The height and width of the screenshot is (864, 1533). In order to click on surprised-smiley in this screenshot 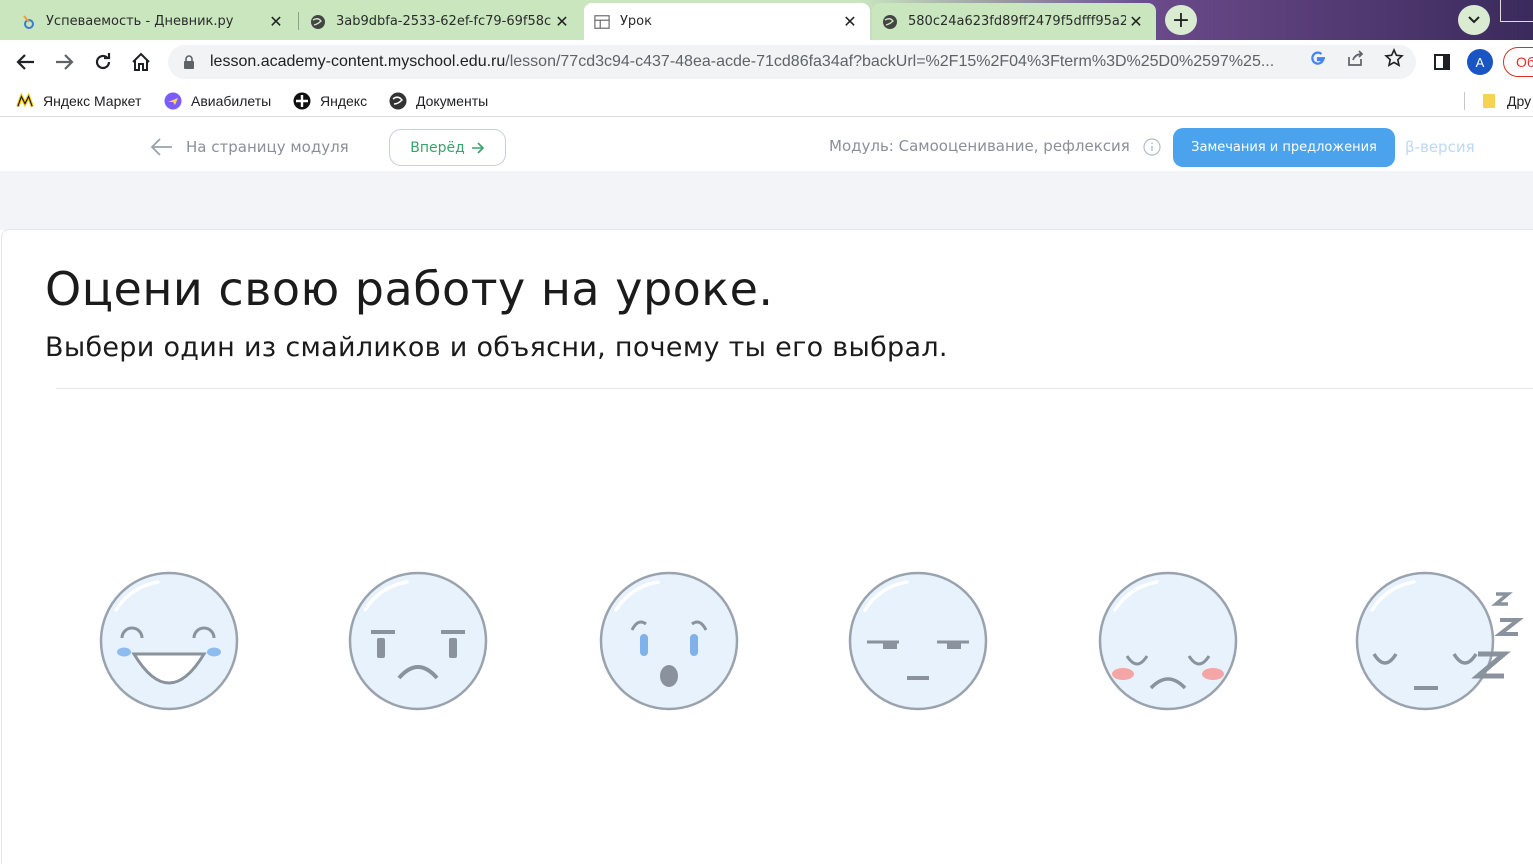, I will do `click(669, 641)`.